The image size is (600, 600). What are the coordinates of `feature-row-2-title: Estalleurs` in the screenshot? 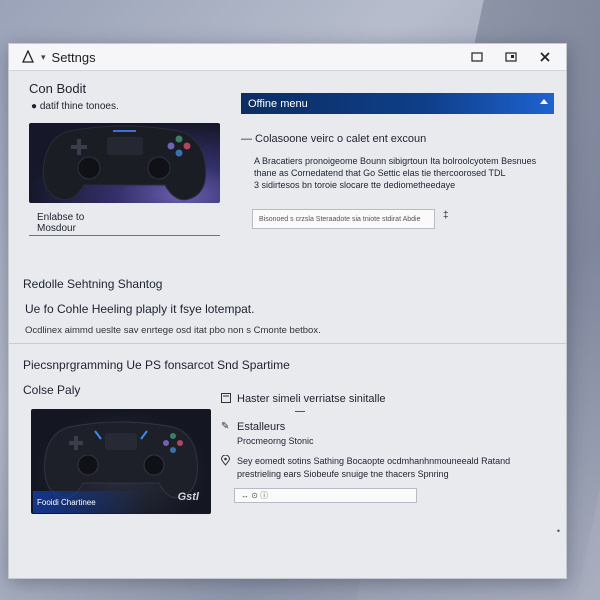 It's located at (261, 427).